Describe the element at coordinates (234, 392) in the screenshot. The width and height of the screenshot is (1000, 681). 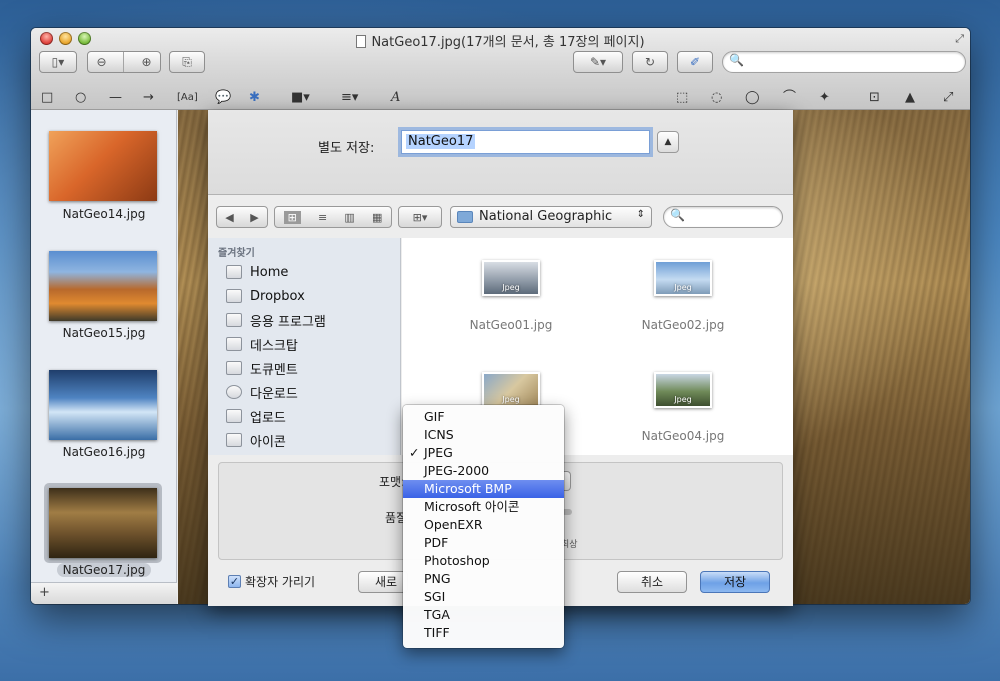
I see `download-icon` at that location.